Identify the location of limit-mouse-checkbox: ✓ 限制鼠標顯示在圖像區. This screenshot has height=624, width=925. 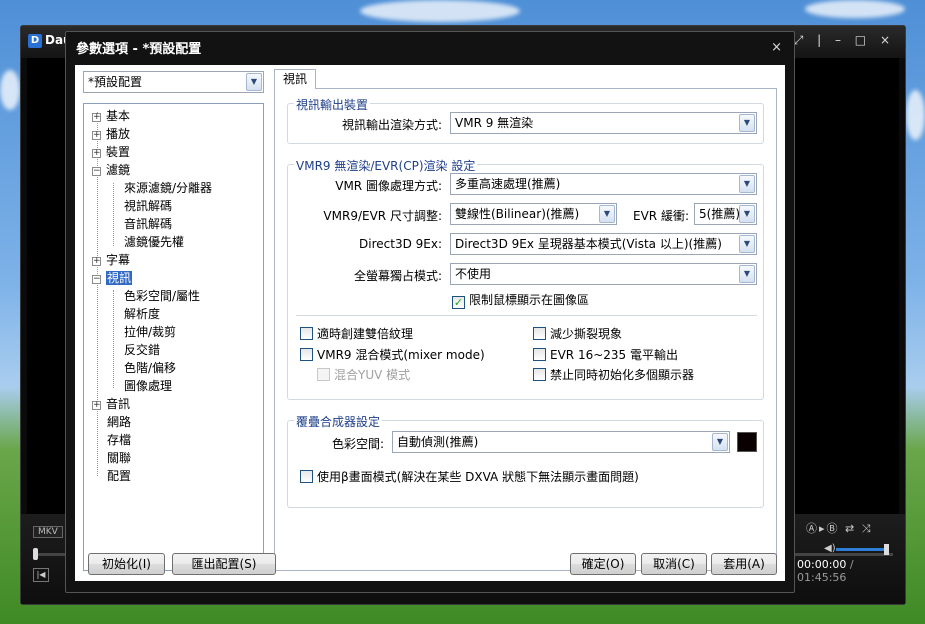
(520, 301).